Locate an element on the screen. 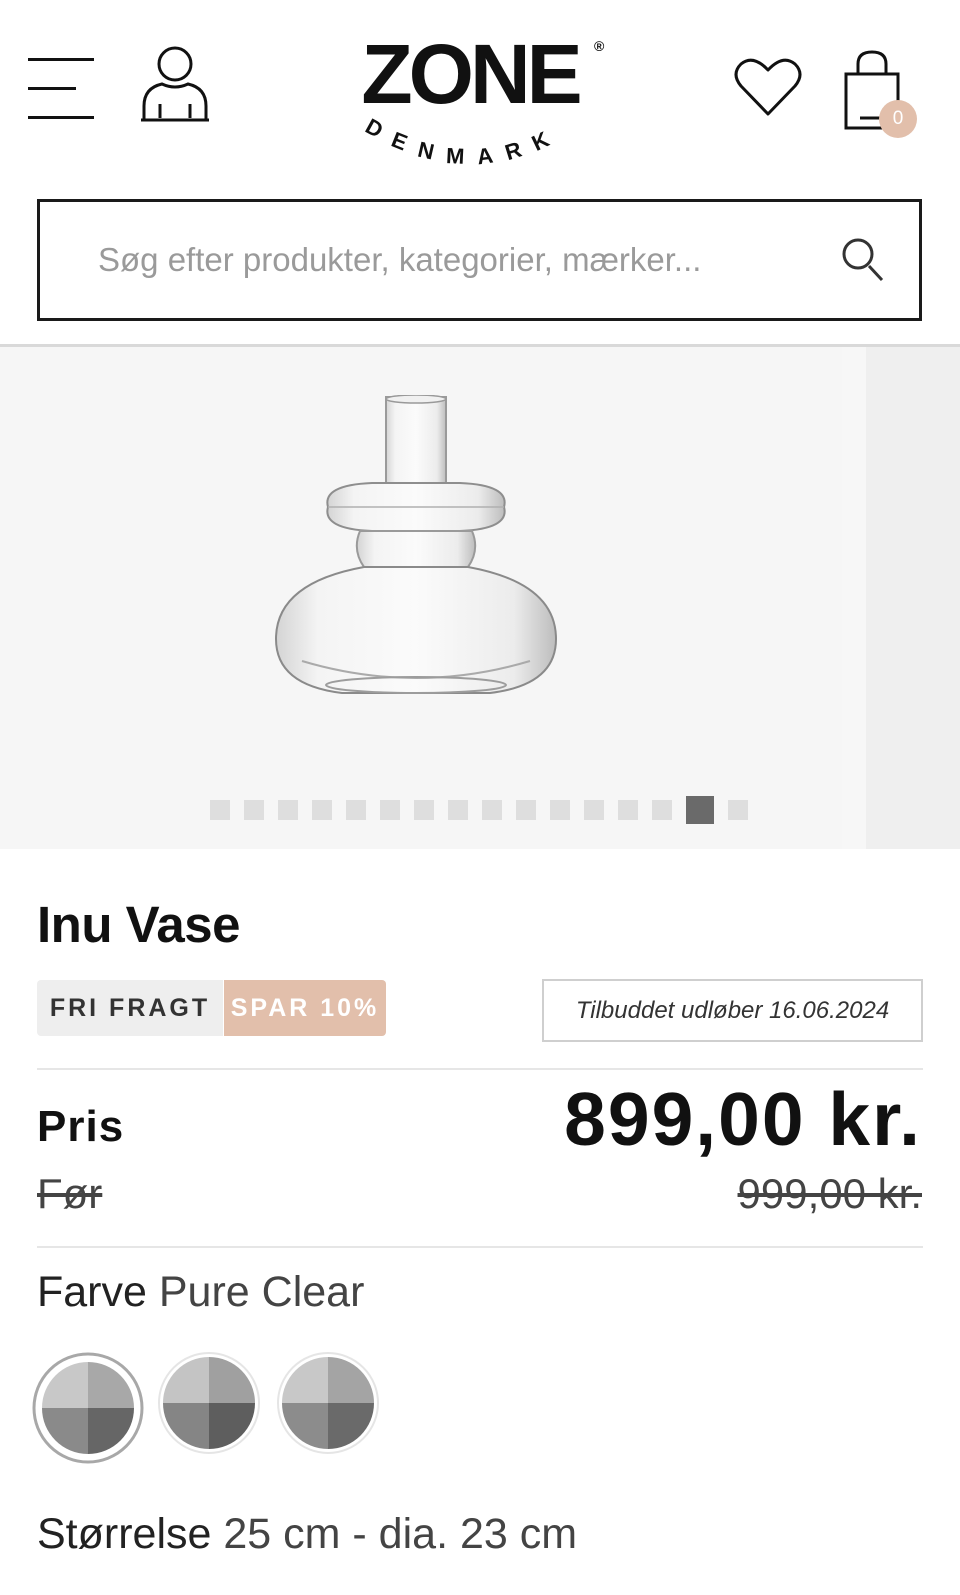  size-value: 25 cm - dia. 23 cm is located at coordinates (400, 1534).